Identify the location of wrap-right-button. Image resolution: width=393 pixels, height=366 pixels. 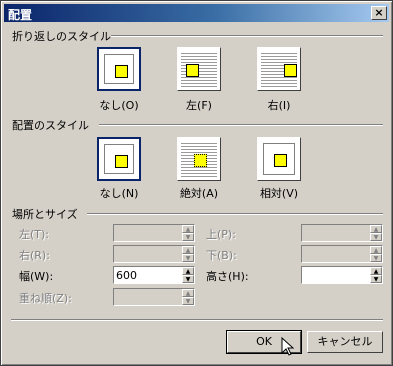
(279, 69).